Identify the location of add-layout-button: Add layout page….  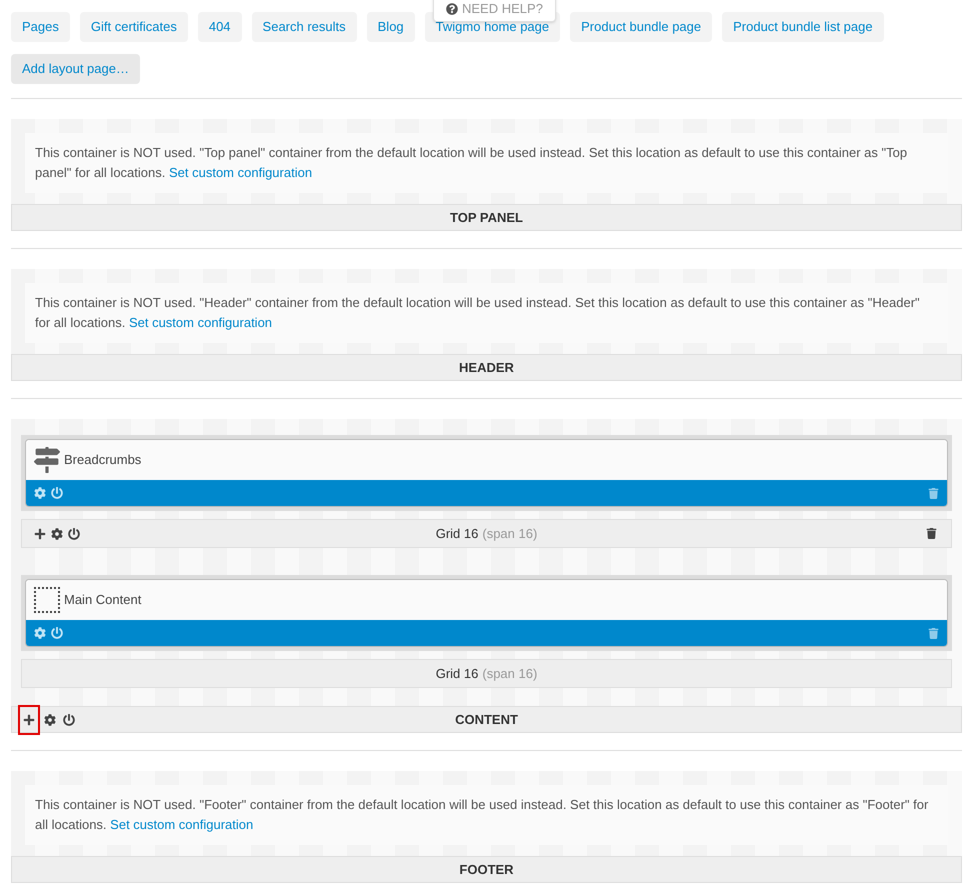
(75, 69).